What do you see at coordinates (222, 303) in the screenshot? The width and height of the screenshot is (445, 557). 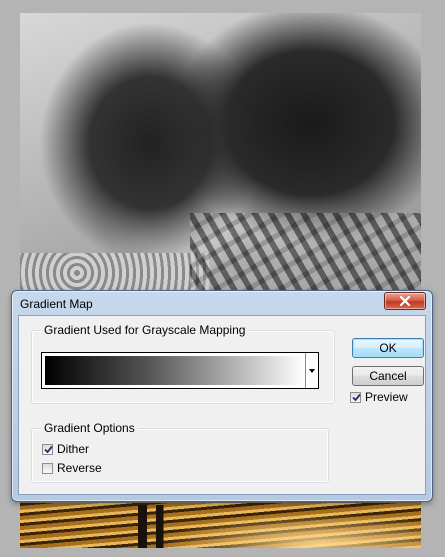 I see `dialog-titlebar: Gradient Map` at bounding box center [222, 303].